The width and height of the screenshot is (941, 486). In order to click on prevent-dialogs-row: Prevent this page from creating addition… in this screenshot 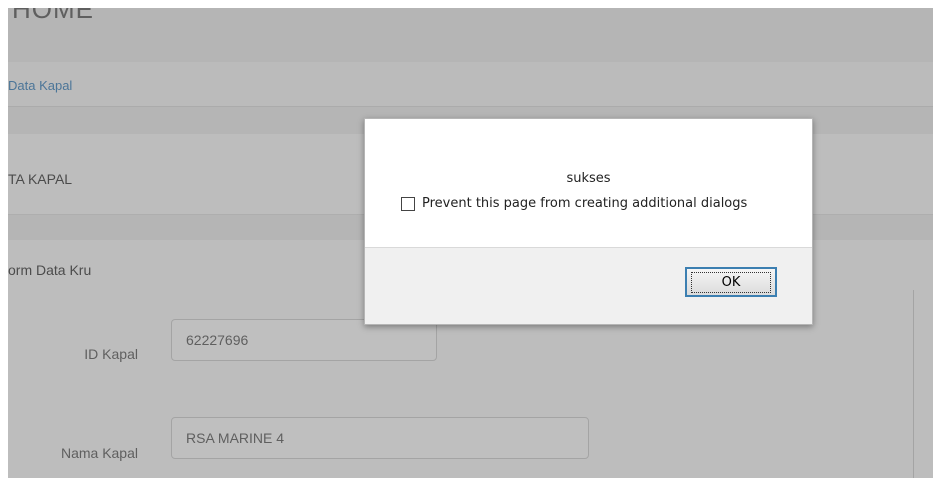, I will do `click(574, 203)`.